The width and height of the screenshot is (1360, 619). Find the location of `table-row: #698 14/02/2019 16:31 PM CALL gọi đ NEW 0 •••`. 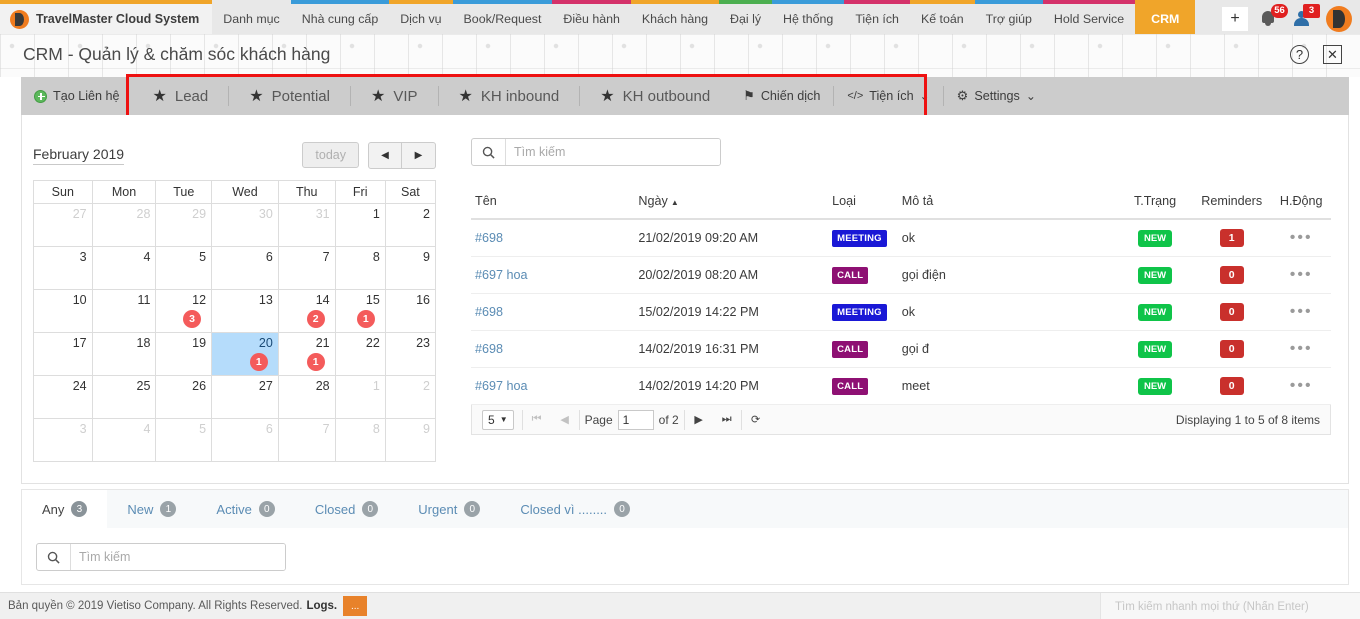

table-row: #698 14/02/2019 16:31 PM CALL gọi đ NEW 0 ••• is located at coordinates (901, 349).